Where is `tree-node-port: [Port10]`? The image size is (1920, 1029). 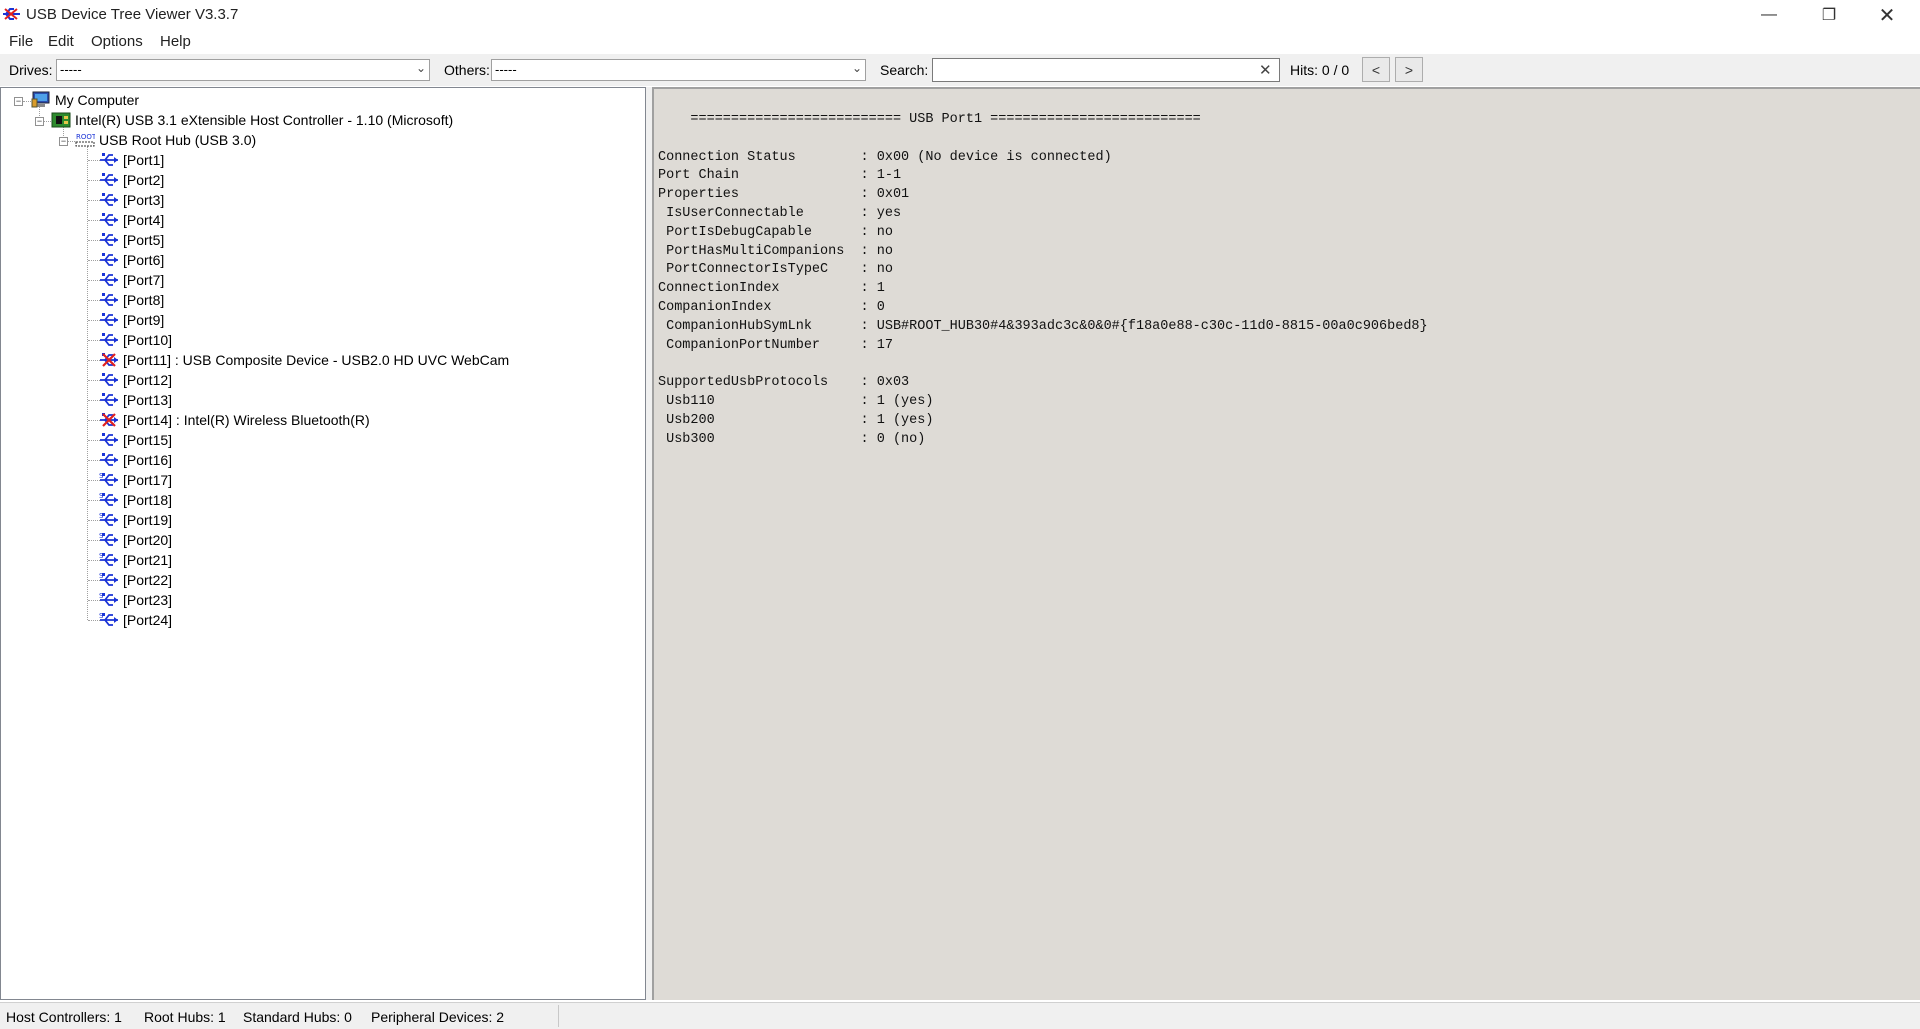 tree-node-port: [Port10] is located at coordinates (135, 340).